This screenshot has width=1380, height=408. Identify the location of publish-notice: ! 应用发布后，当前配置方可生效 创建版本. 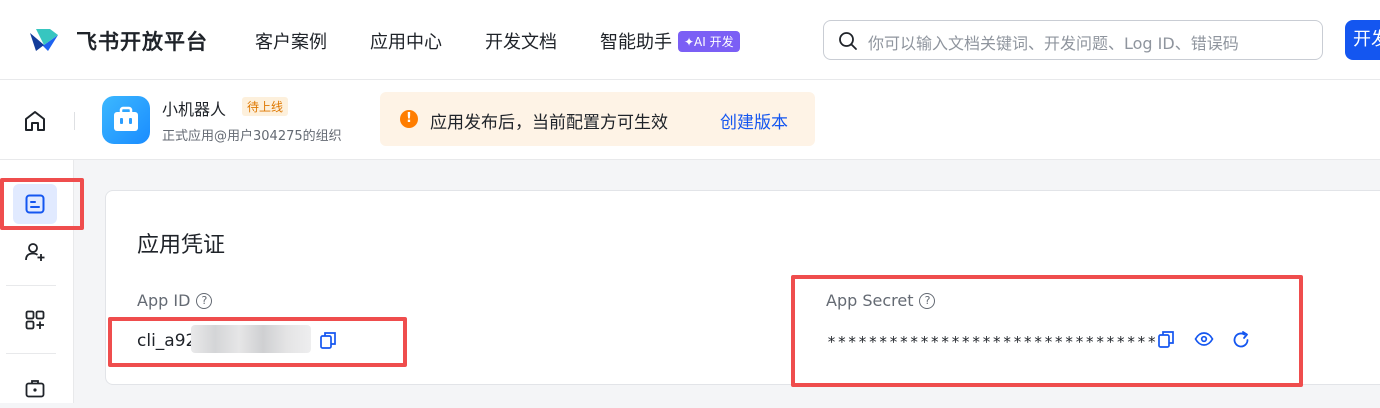
(597, 119).